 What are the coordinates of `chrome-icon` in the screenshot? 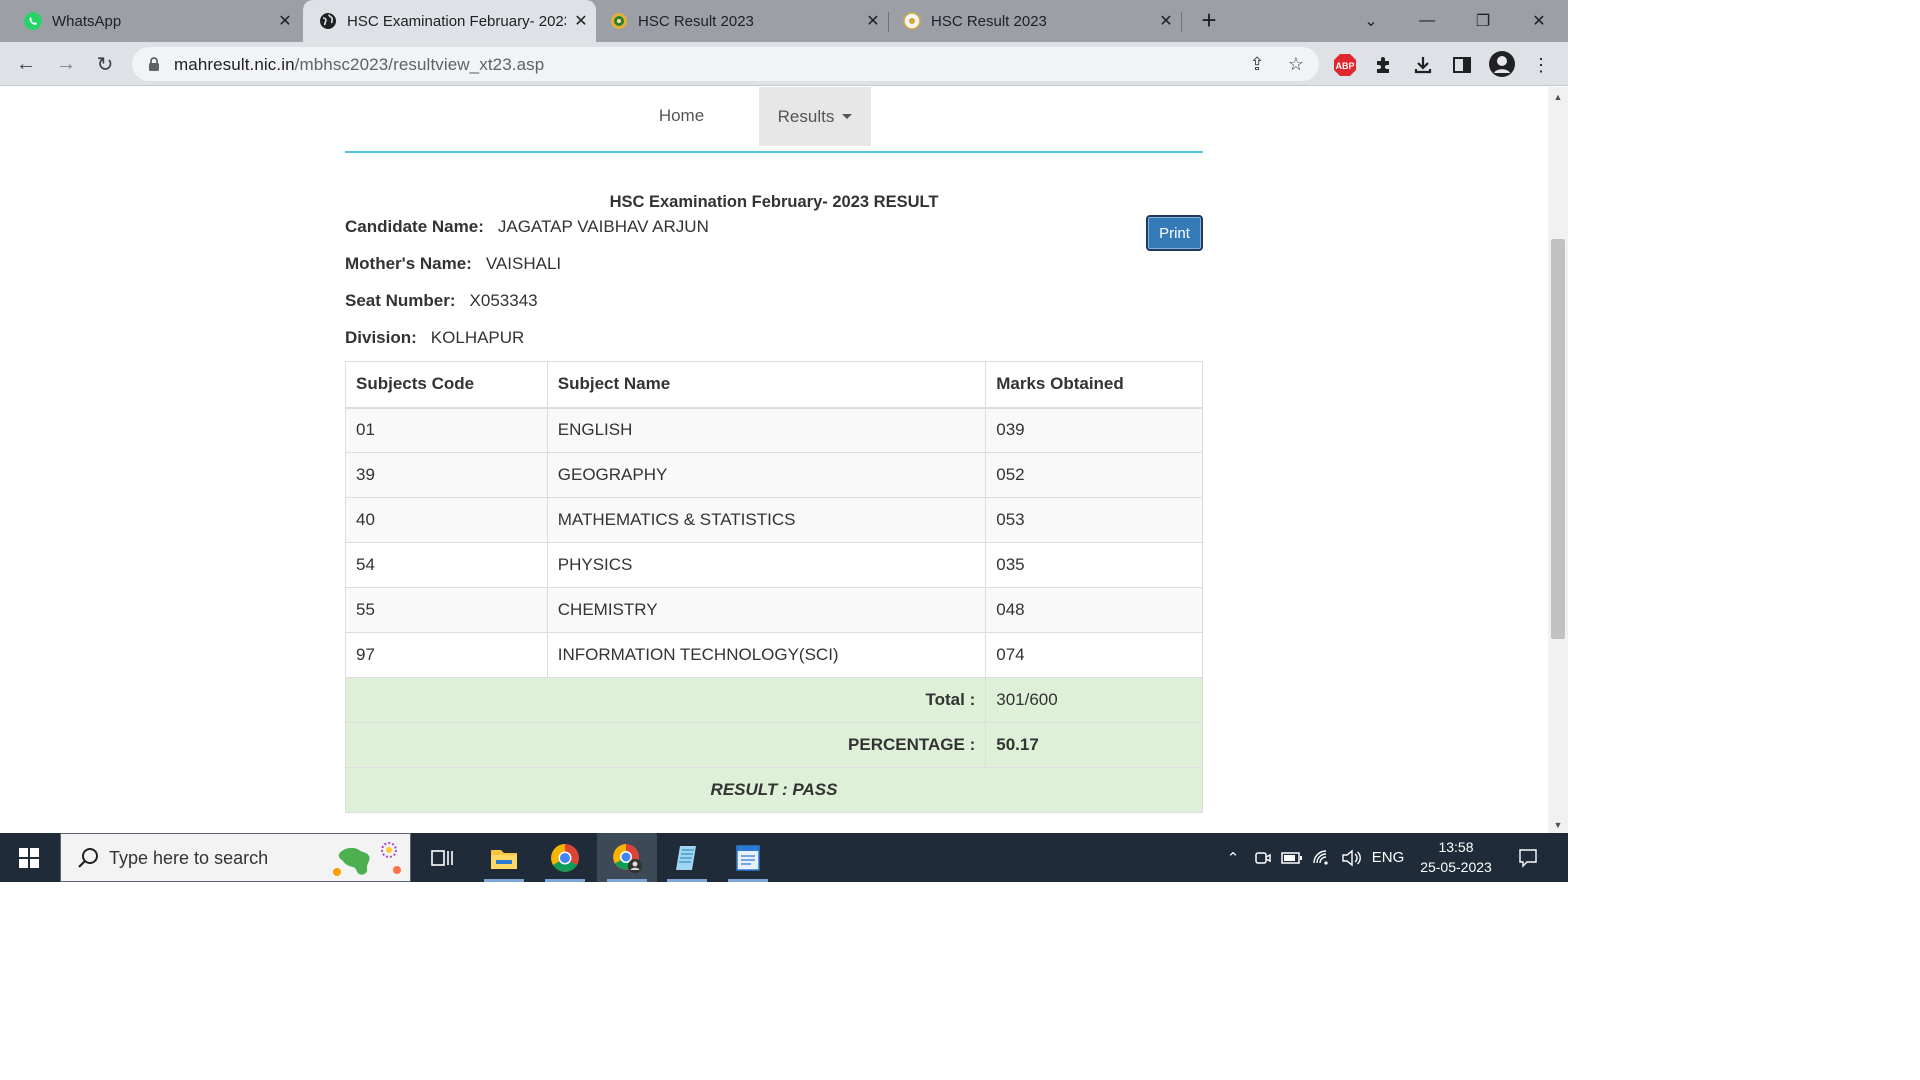 It's located at (565, 857).